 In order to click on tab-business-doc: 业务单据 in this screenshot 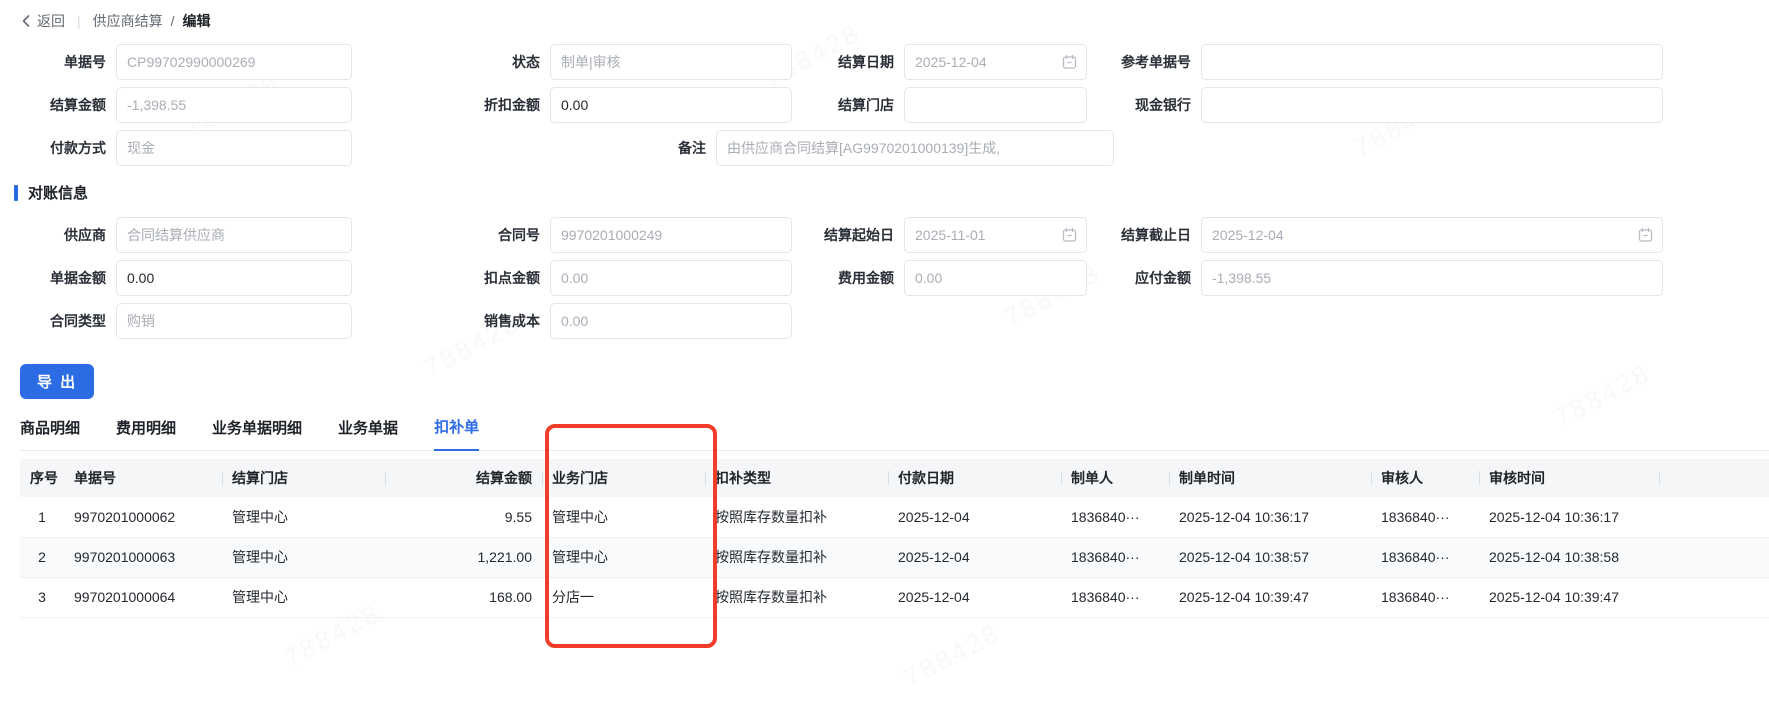, I will do `click(368, 433)`.